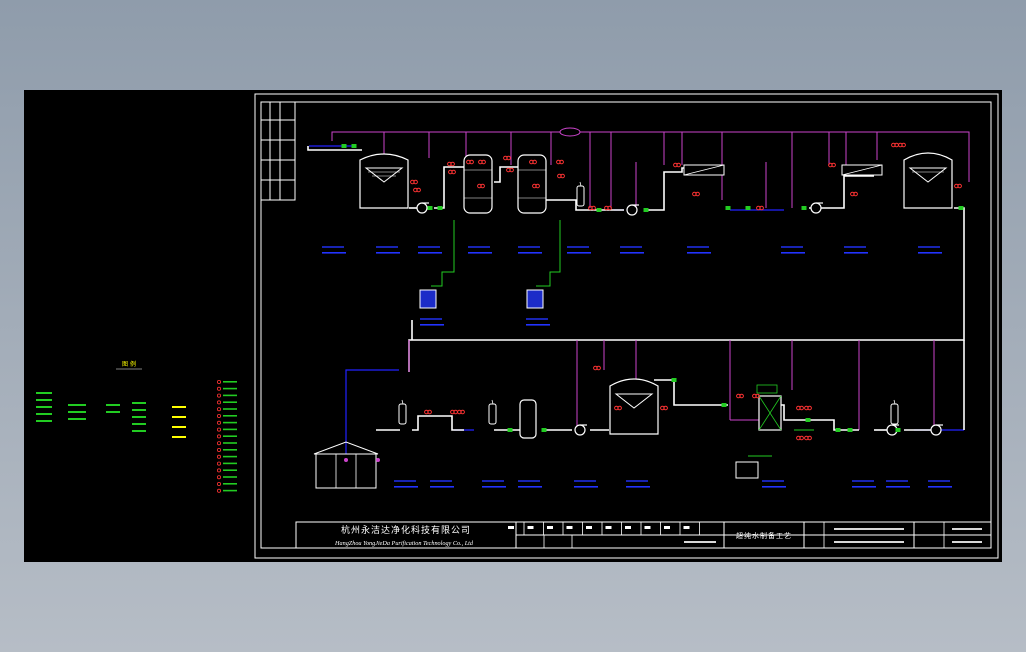 The width and height of the screenshot is (1026, 652). I want to click on drawing-title: 超纯水制备工艺, so click(764, 535).